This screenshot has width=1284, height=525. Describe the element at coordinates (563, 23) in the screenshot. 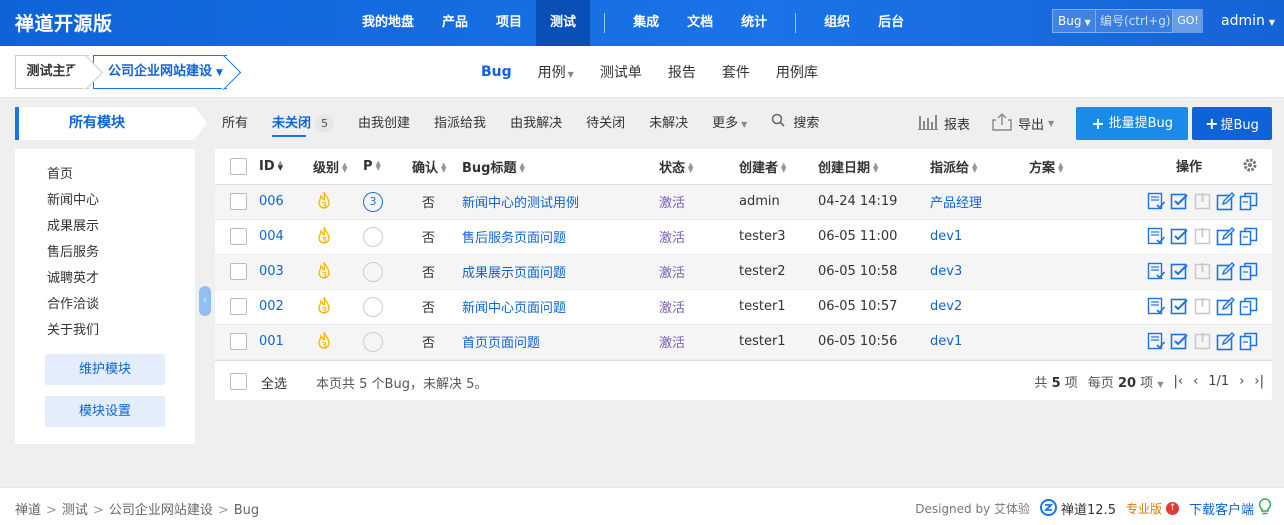

I see `nav-test: 测试` at that location.